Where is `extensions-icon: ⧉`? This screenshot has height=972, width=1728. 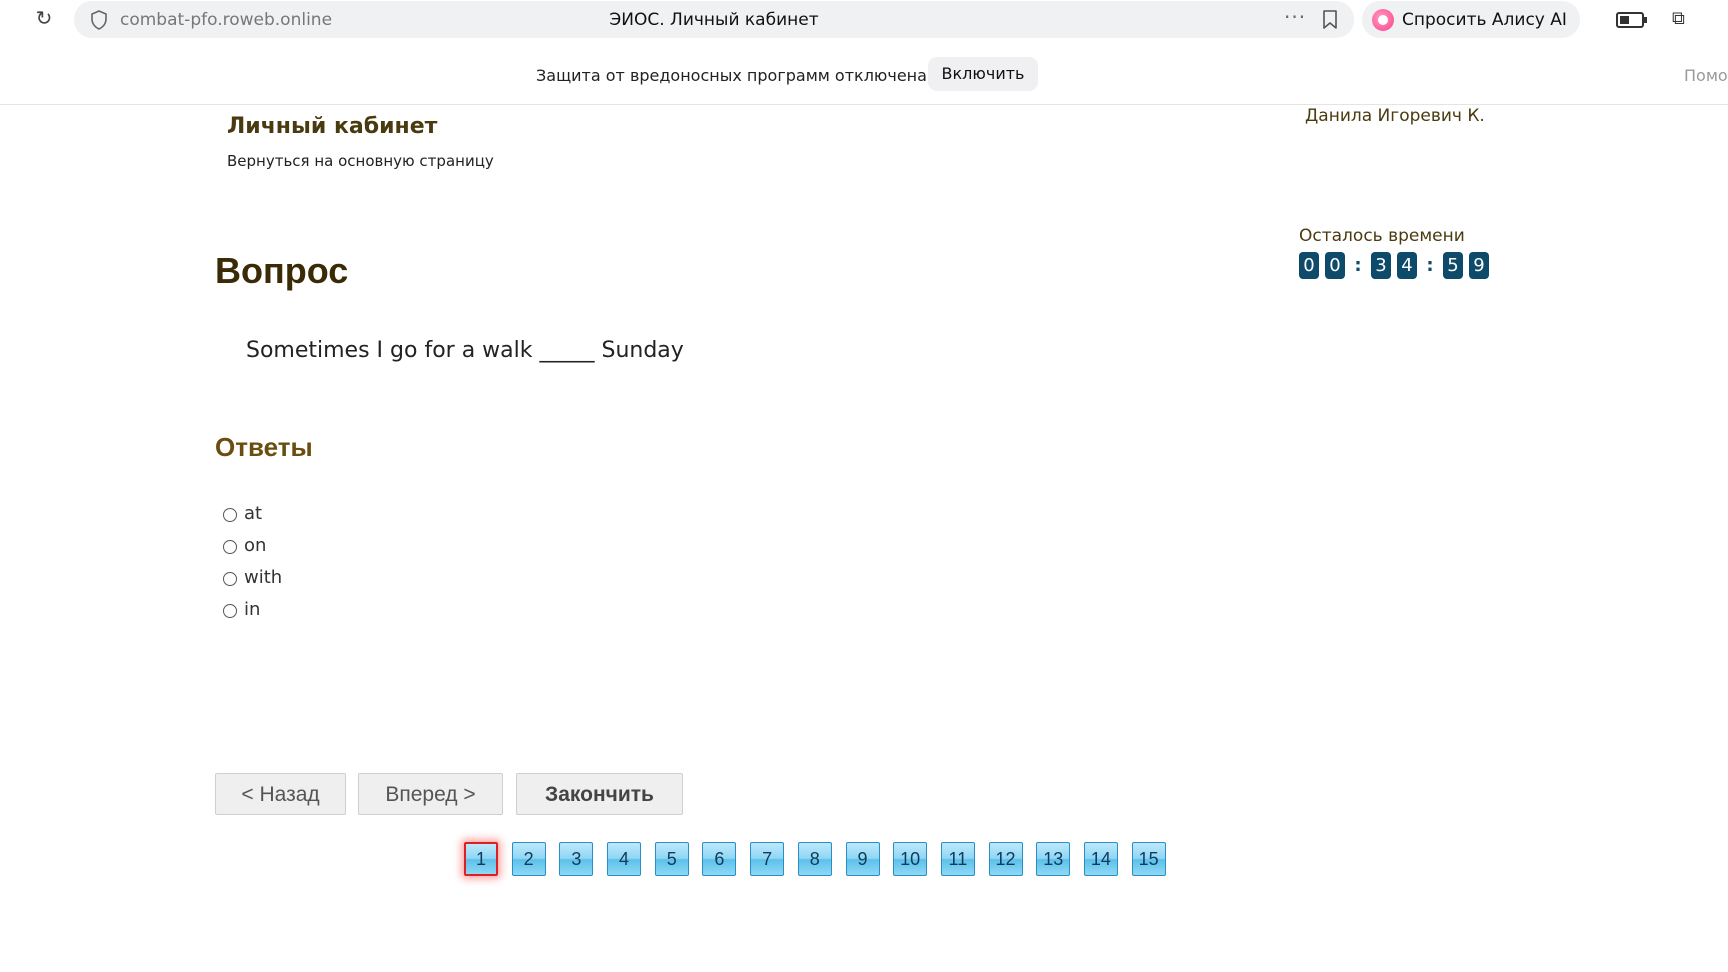 extensions-icon: ⧉ is located at coordinates (1683, 19).